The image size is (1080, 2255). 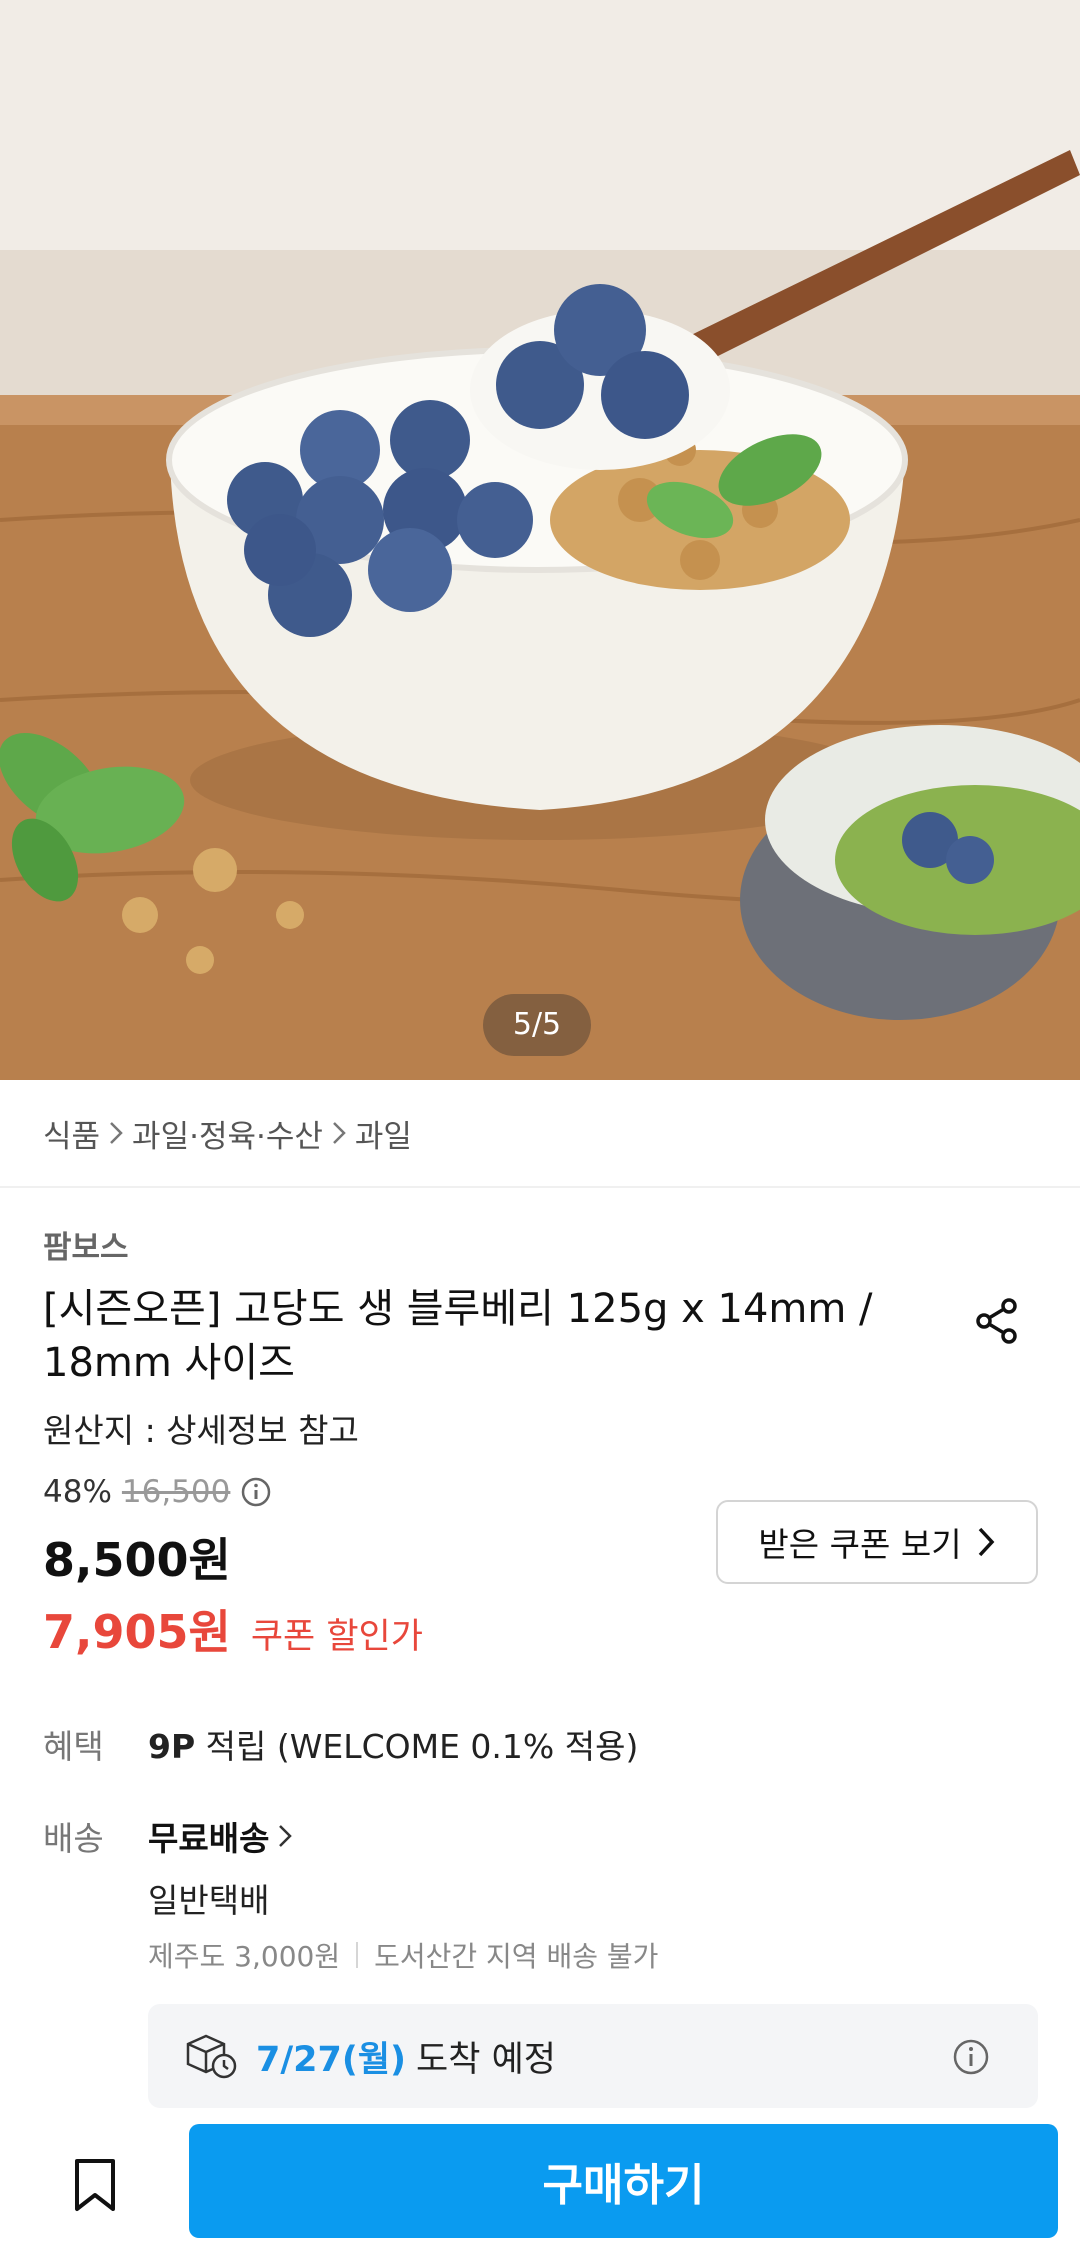 What do you see at coordinates (176, 1492) in the screenshot?
I see `original-price: 16,500` at bounding box center [176, 1492].